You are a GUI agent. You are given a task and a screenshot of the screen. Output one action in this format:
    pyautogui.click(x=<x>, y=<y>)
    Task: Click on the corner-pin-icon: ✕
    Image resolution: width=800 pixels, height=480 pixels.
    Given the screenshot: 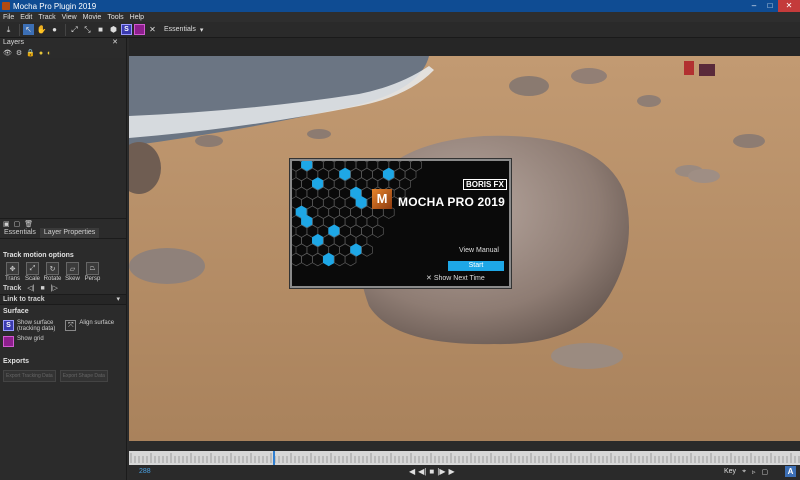 What is the action you would take?
    pyautogui.click(x=152, y=29)
    